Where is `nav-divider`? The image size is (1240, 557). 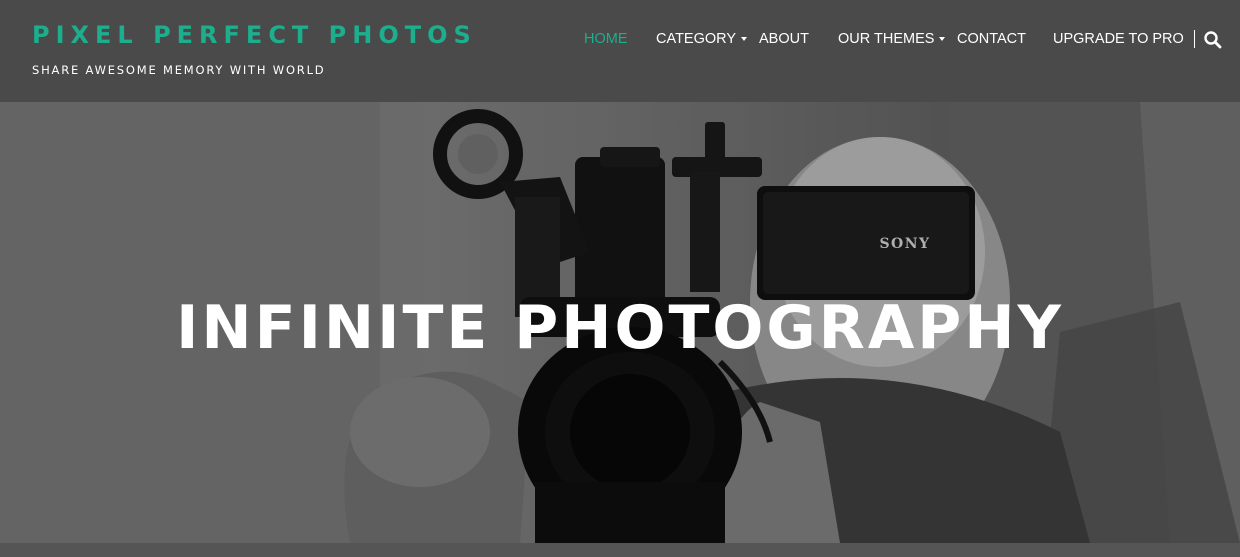
nav-divider is located at coordinates (1194, 39).